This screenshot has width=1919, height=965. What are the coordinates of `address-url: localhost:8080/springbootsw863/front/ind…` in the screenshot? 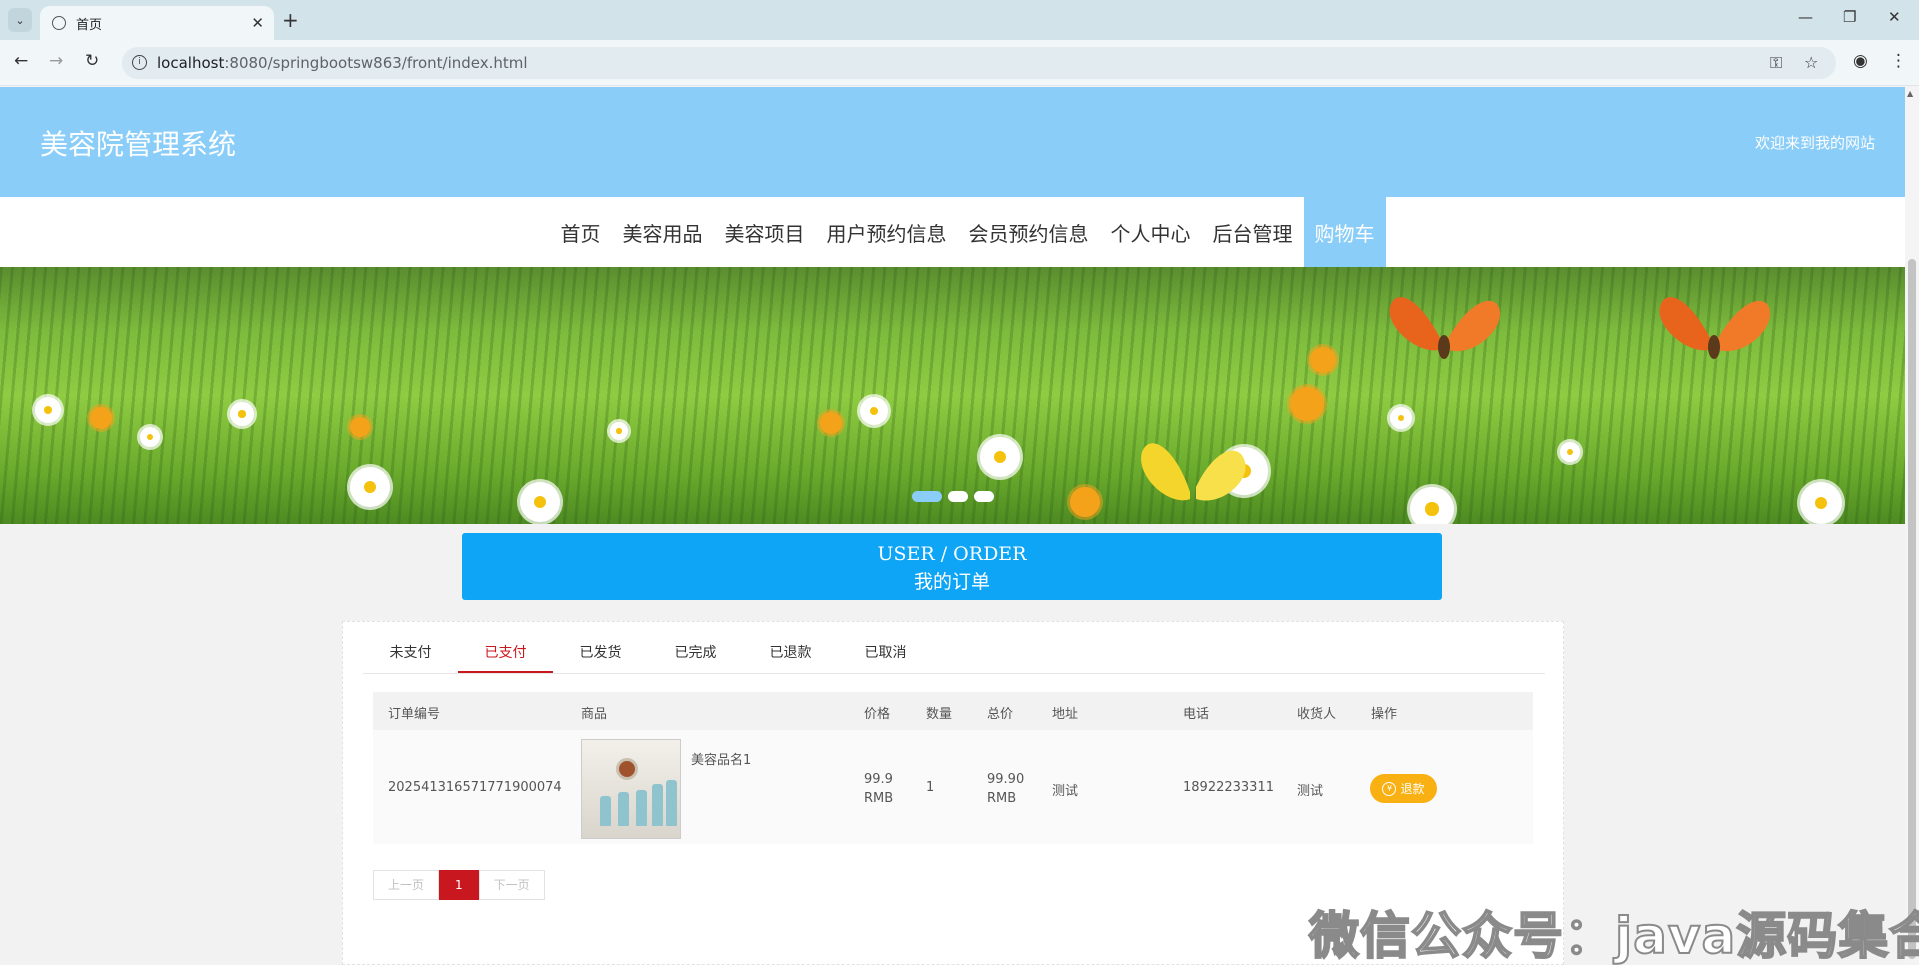 It's located at (342, 63).